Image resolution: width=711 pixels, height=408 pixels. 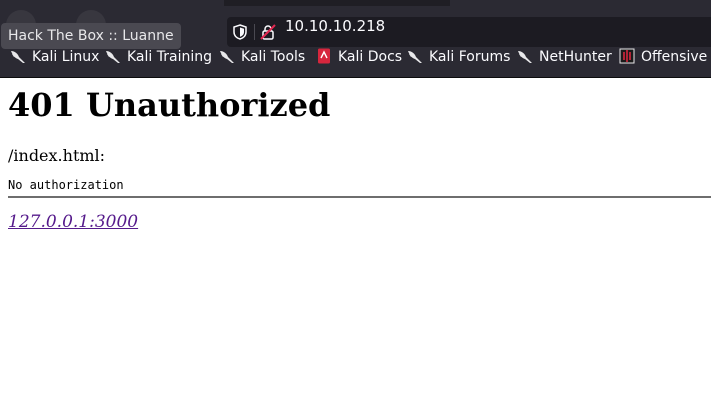 What do you see at coordinates (91, 36) in the screenshot?
I see `tab-title-tooltip: Hack The Box :: Luanne` at bounding box center [91, 36].